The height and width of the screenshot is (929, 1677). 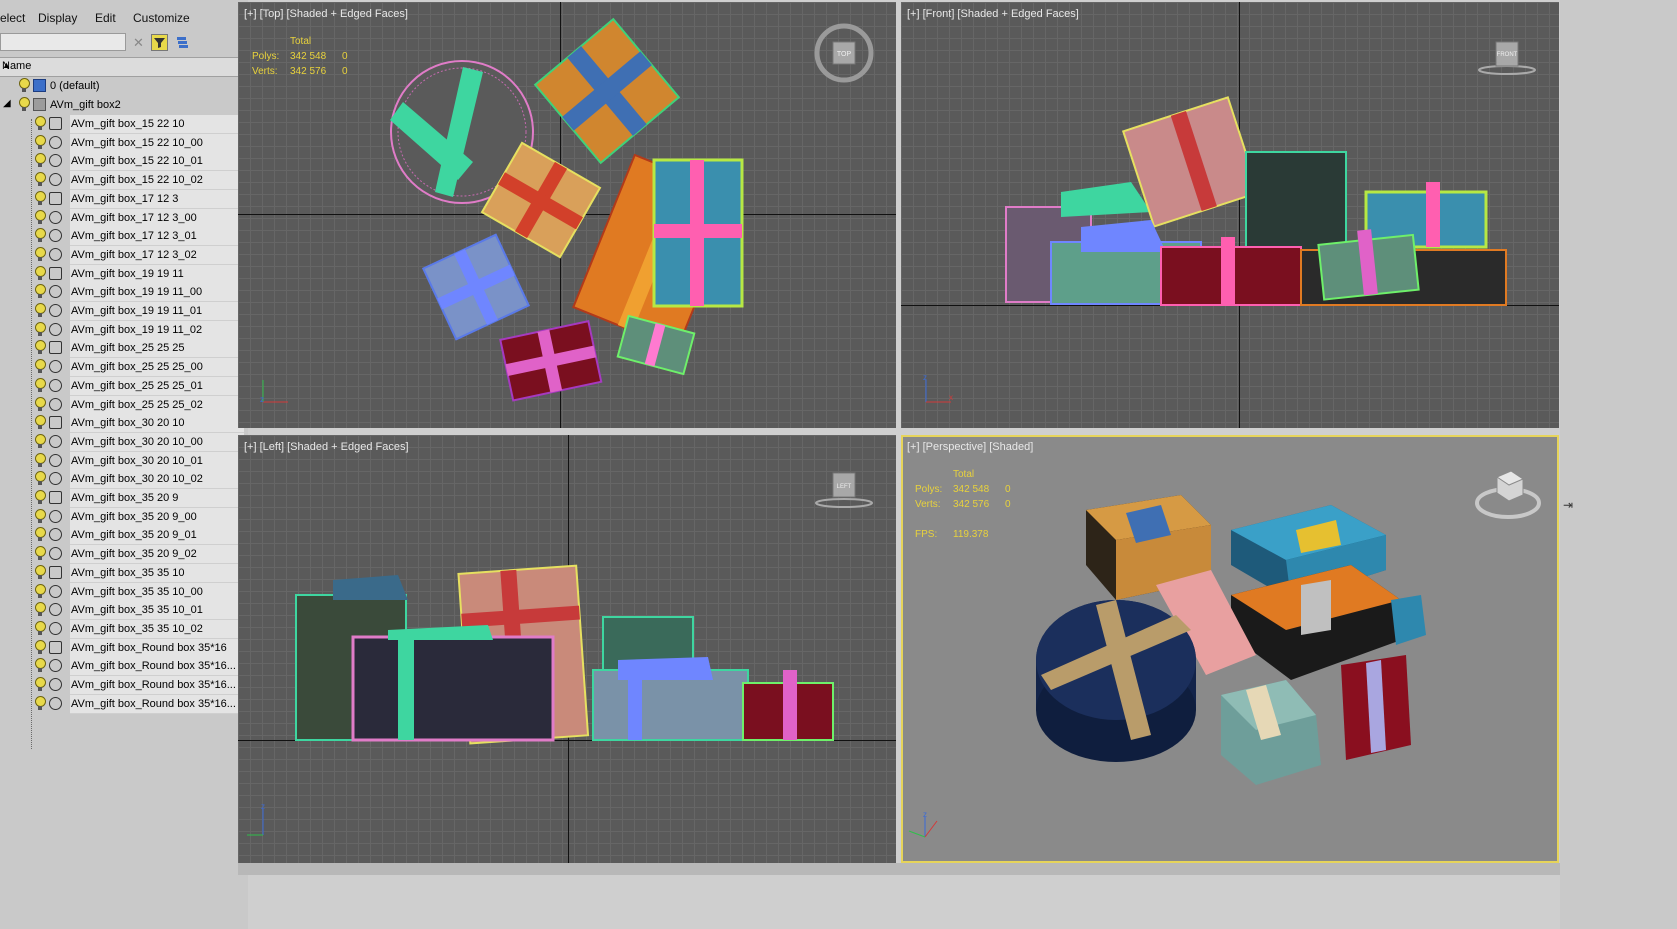 What do you see at coordinates (182, 42) in the screenshot?
I see `layers-icon` at bounding box center [182, 42].